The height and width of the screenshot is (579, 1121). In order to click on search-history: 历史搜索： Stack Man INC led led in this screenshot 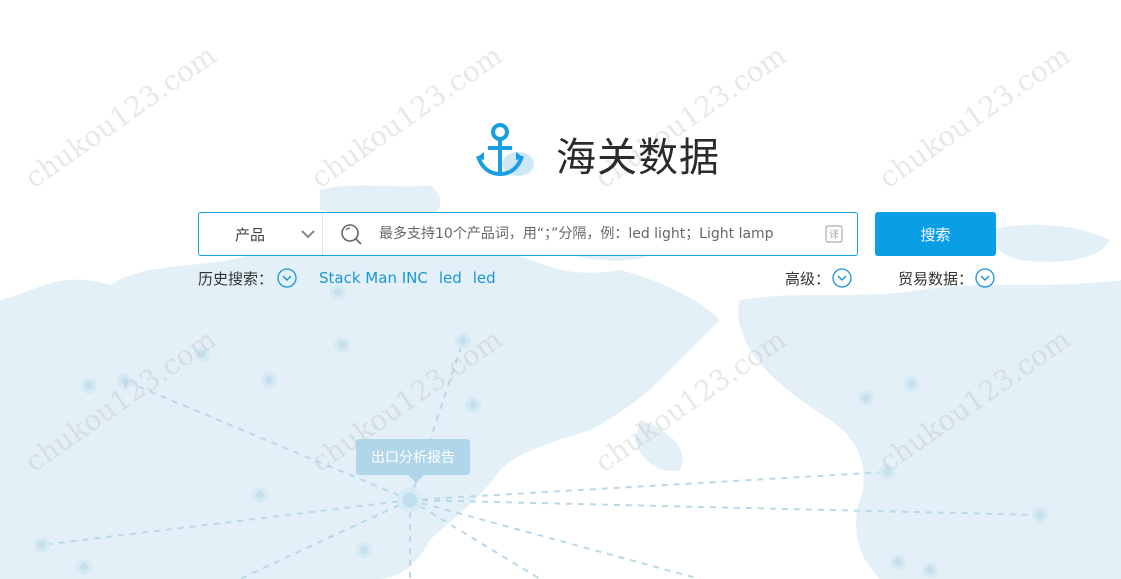, I will do `click(347, 278)`.